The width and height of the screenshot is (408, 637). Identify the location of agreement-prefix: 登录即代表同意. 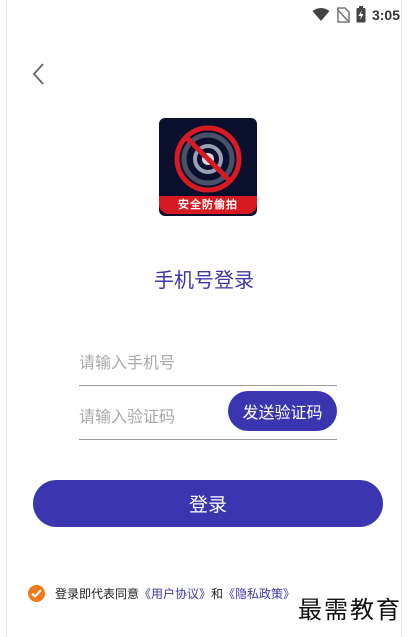
(97, 594).